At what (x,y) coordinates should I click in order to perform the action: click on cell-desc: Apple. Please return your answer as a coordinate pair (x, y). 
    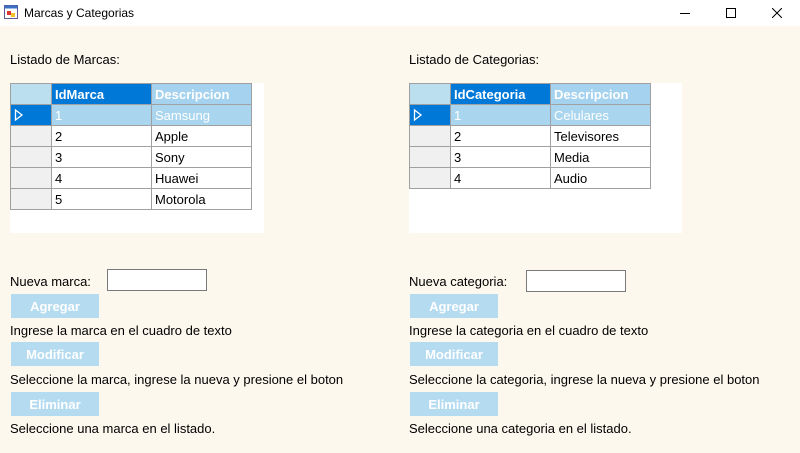
    Looking at the image, I should click on (201, 136).